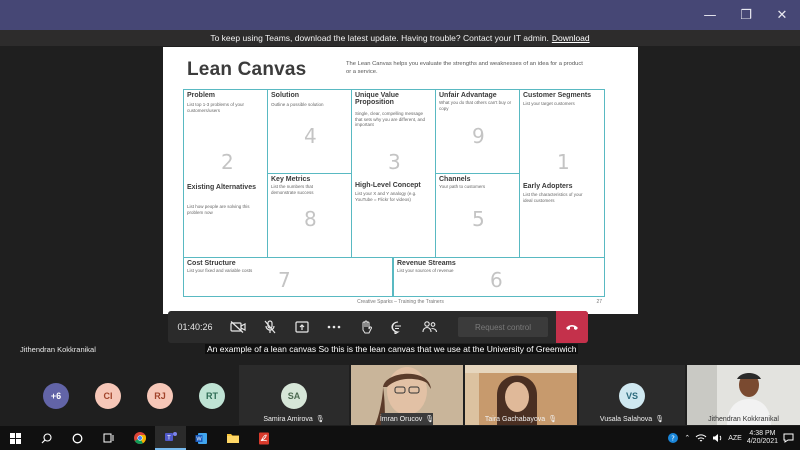 The image size is (800, 450). I want to click on cell-desc: Outline a possible solution, so click(297, 104).